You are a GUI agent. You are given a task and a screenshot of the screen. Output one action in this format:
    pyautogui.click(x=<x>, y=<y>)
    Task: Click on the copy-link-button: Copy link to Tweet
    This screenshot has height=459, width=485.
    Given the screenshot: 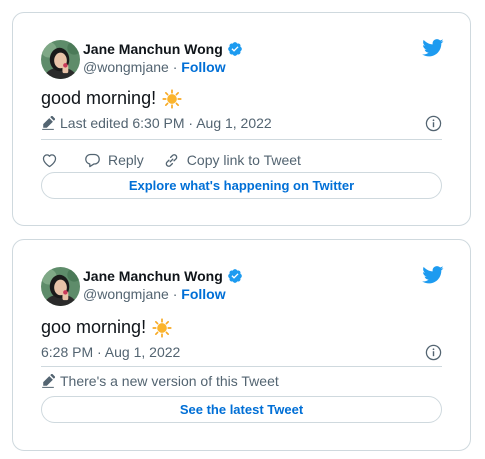 What is the action you would take?
    pyautogui.click(x=232, y=160)
    